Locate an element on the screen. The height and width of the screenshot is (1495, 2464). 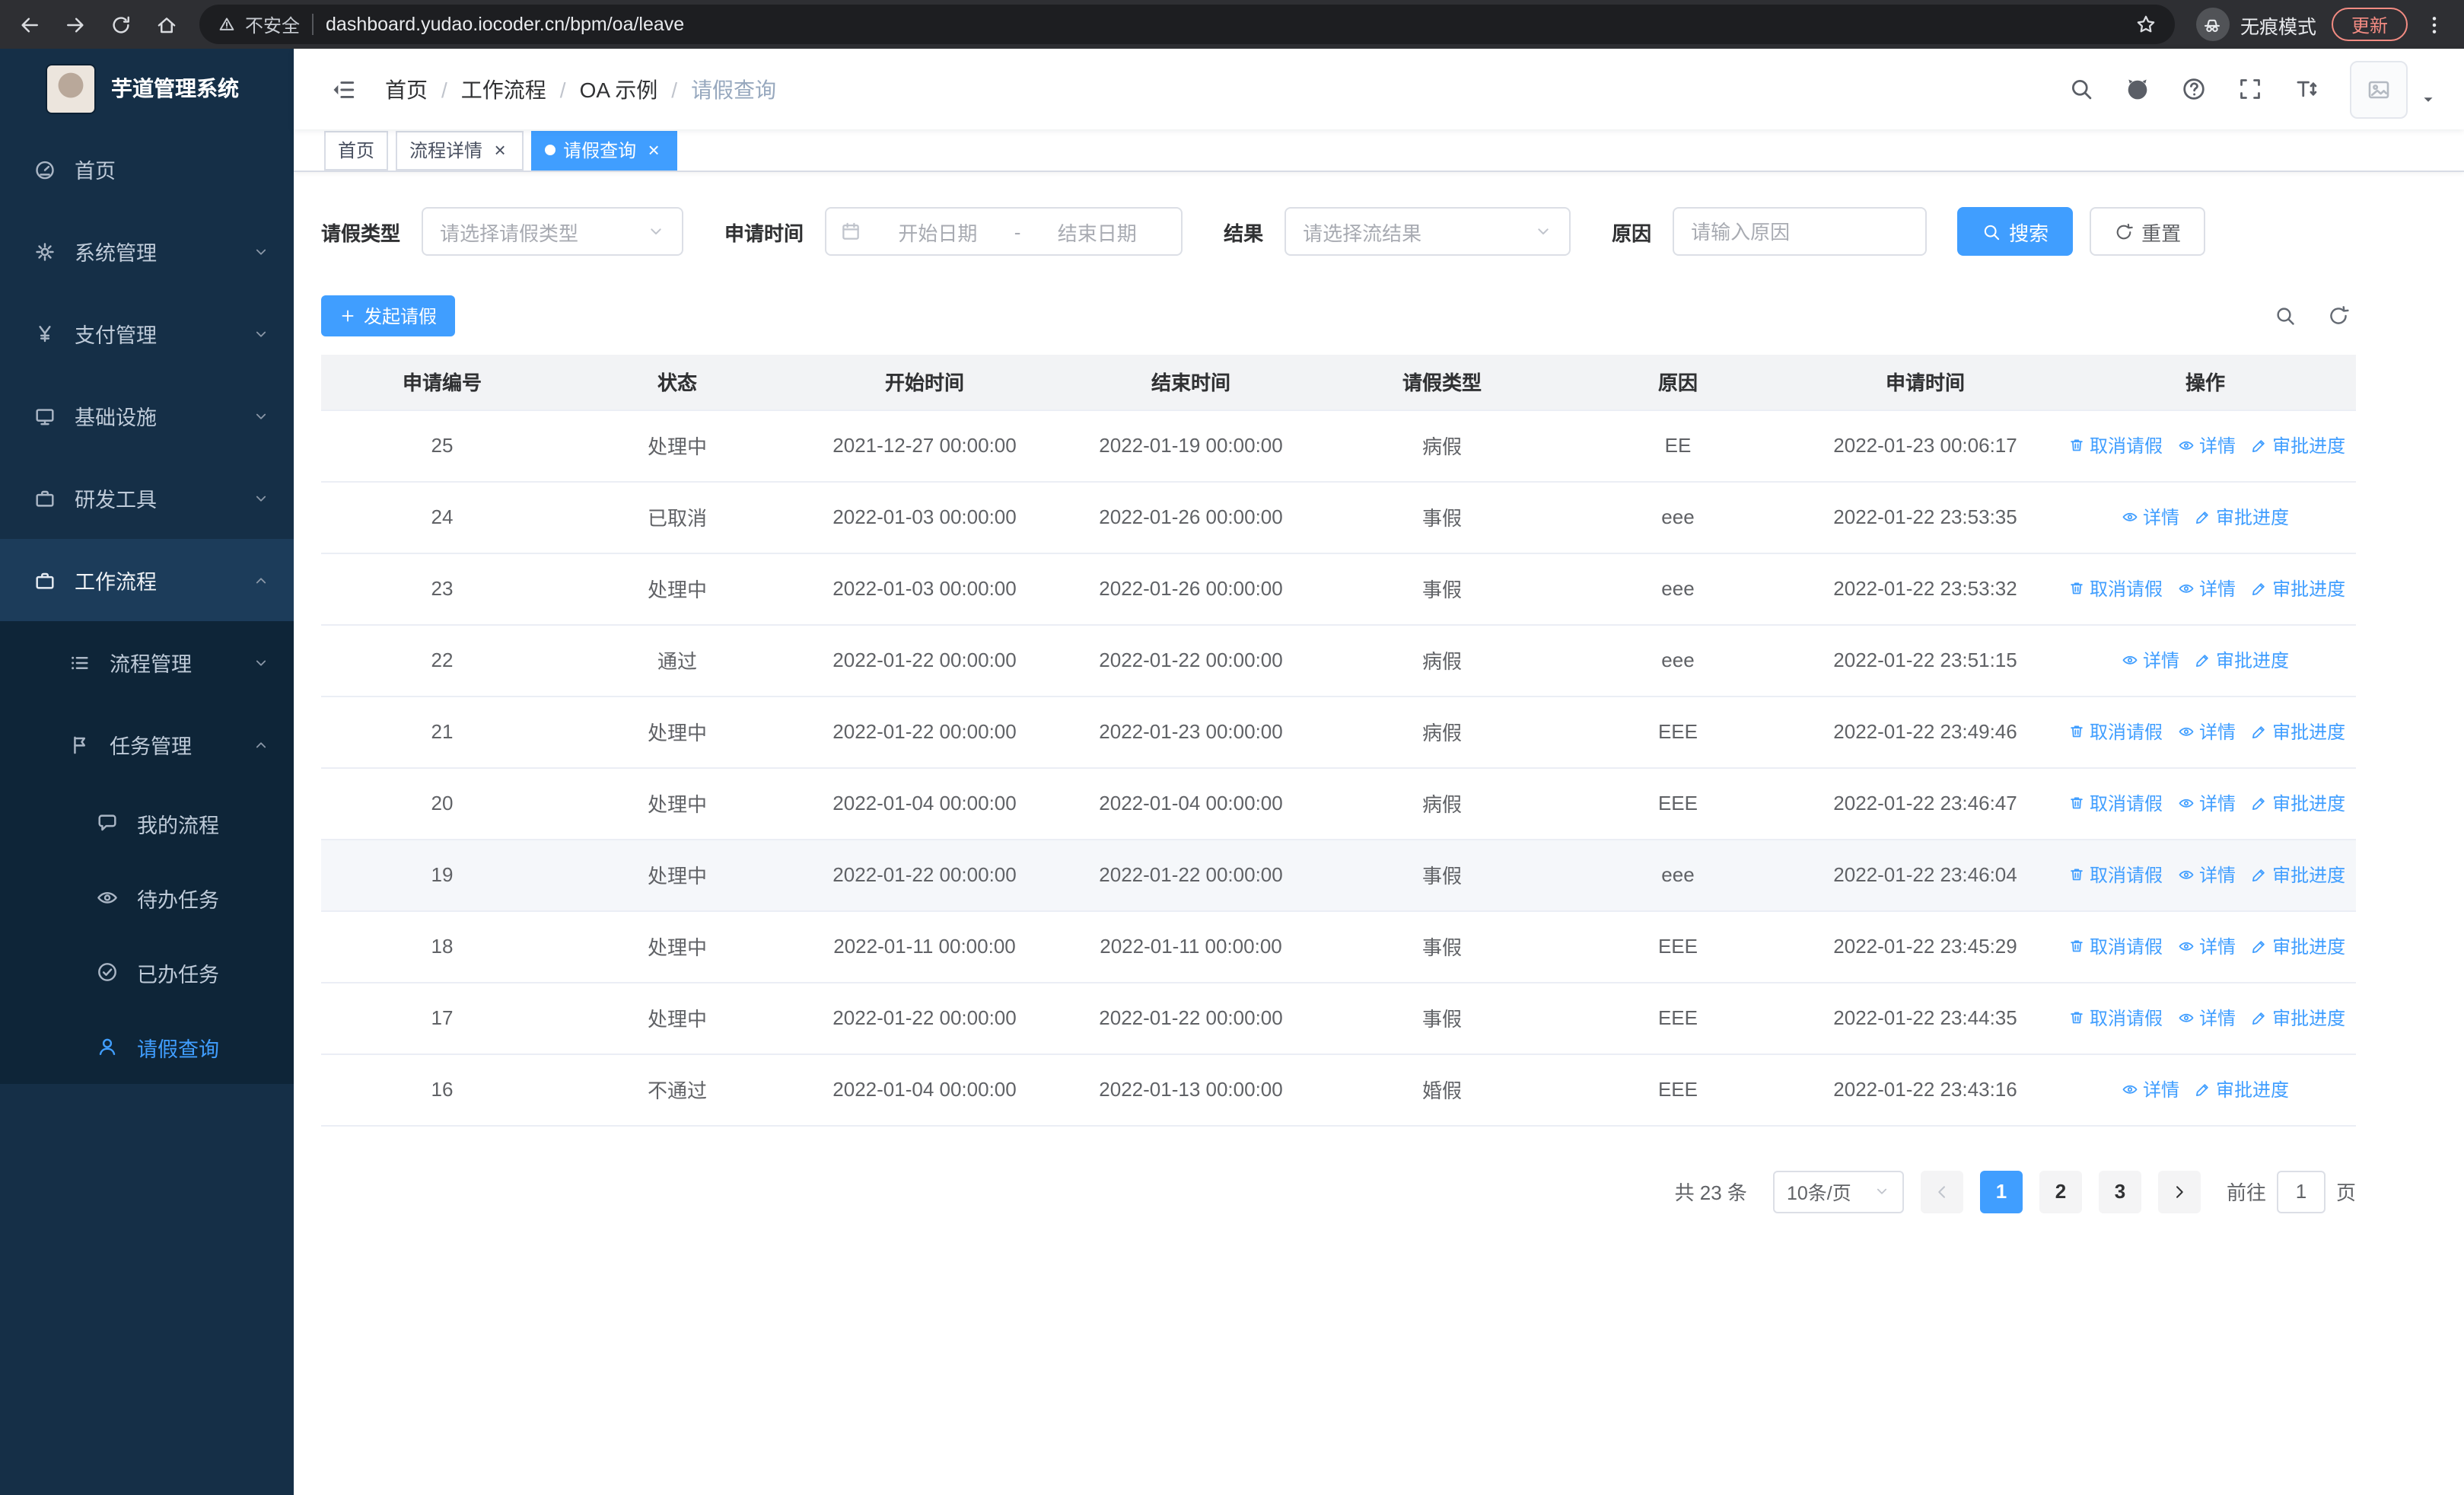
help-icon is located at coordinates (2194, 89).